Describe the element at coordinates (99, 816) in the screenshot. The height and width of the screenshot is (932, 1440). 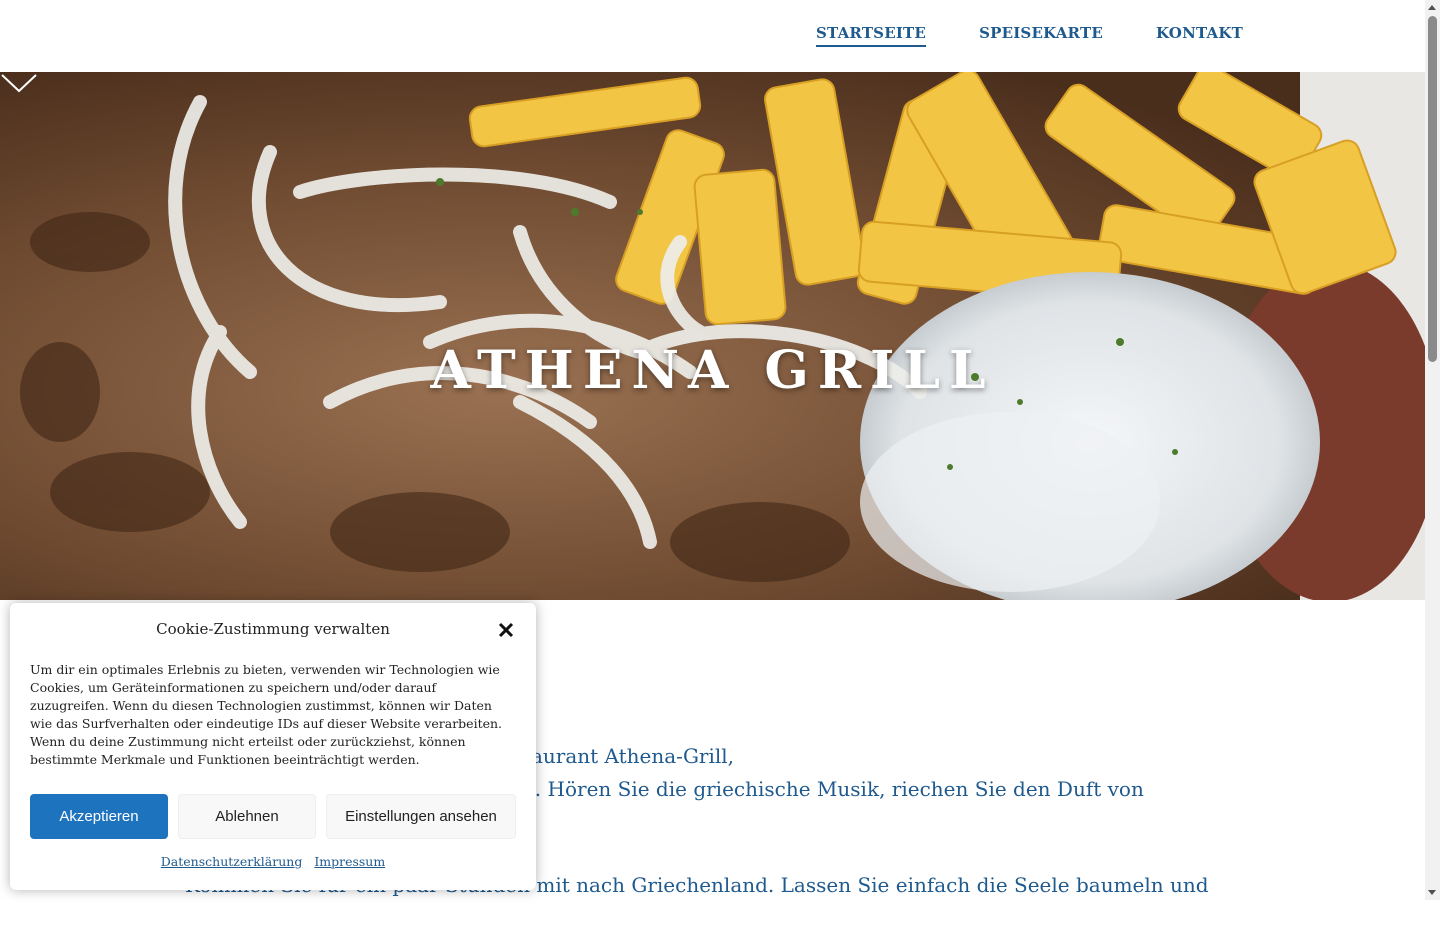
I see `accept-button: Akzeptieren` at that location.